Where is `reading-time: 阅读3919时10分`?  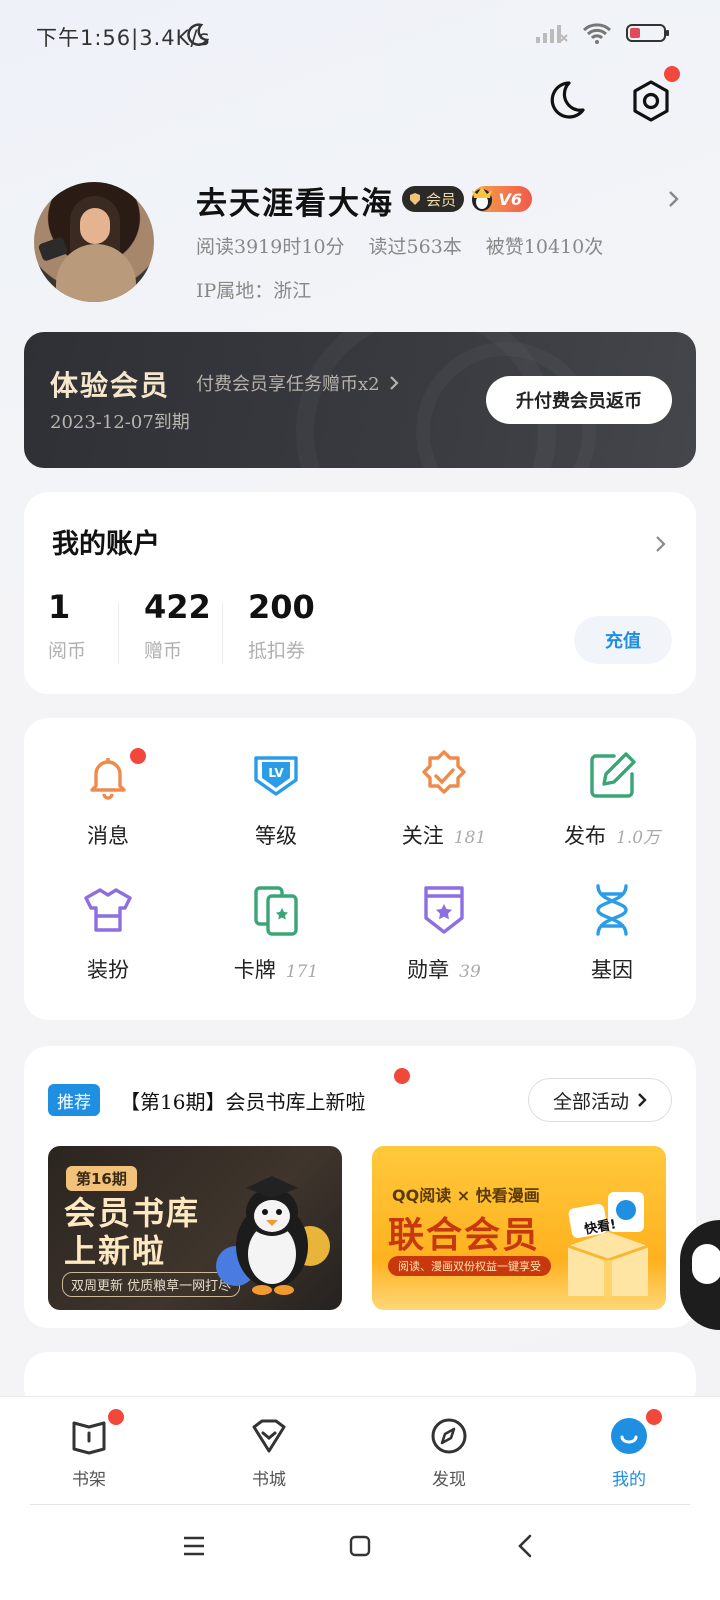
reading-time: 阅读3919时10分 is located at coordinates (270, 247).